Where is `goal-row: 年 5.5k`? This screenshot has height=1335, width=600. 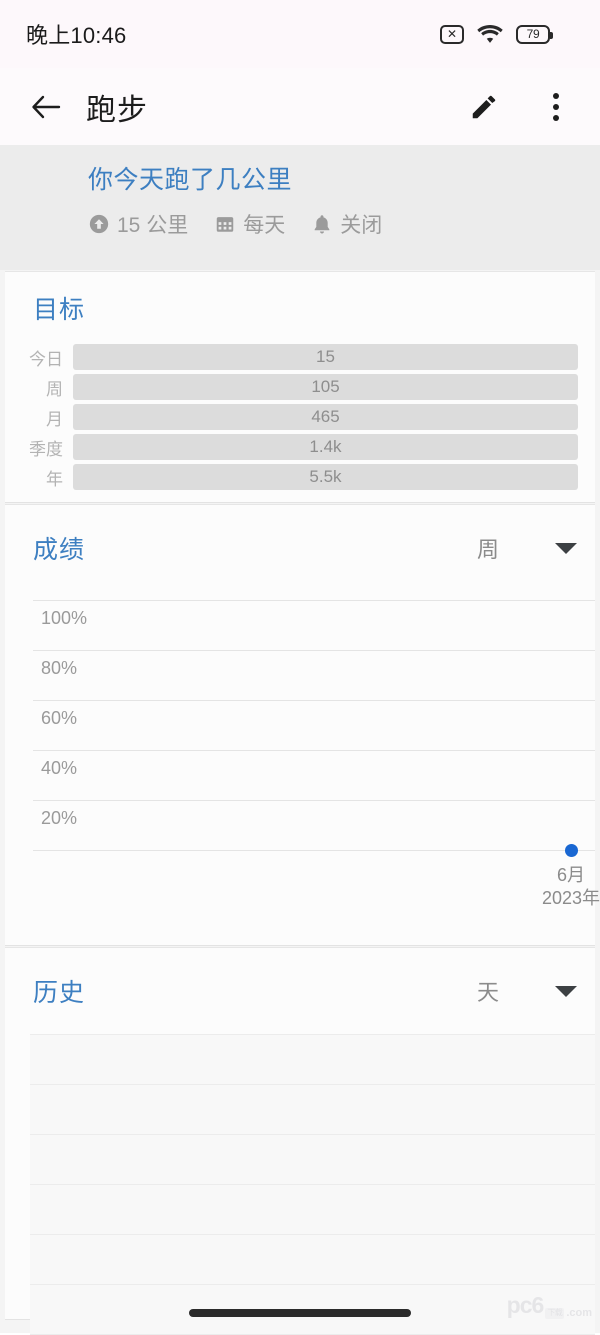
goal-row: 年 5.5k is located at coordinates (291, 477).